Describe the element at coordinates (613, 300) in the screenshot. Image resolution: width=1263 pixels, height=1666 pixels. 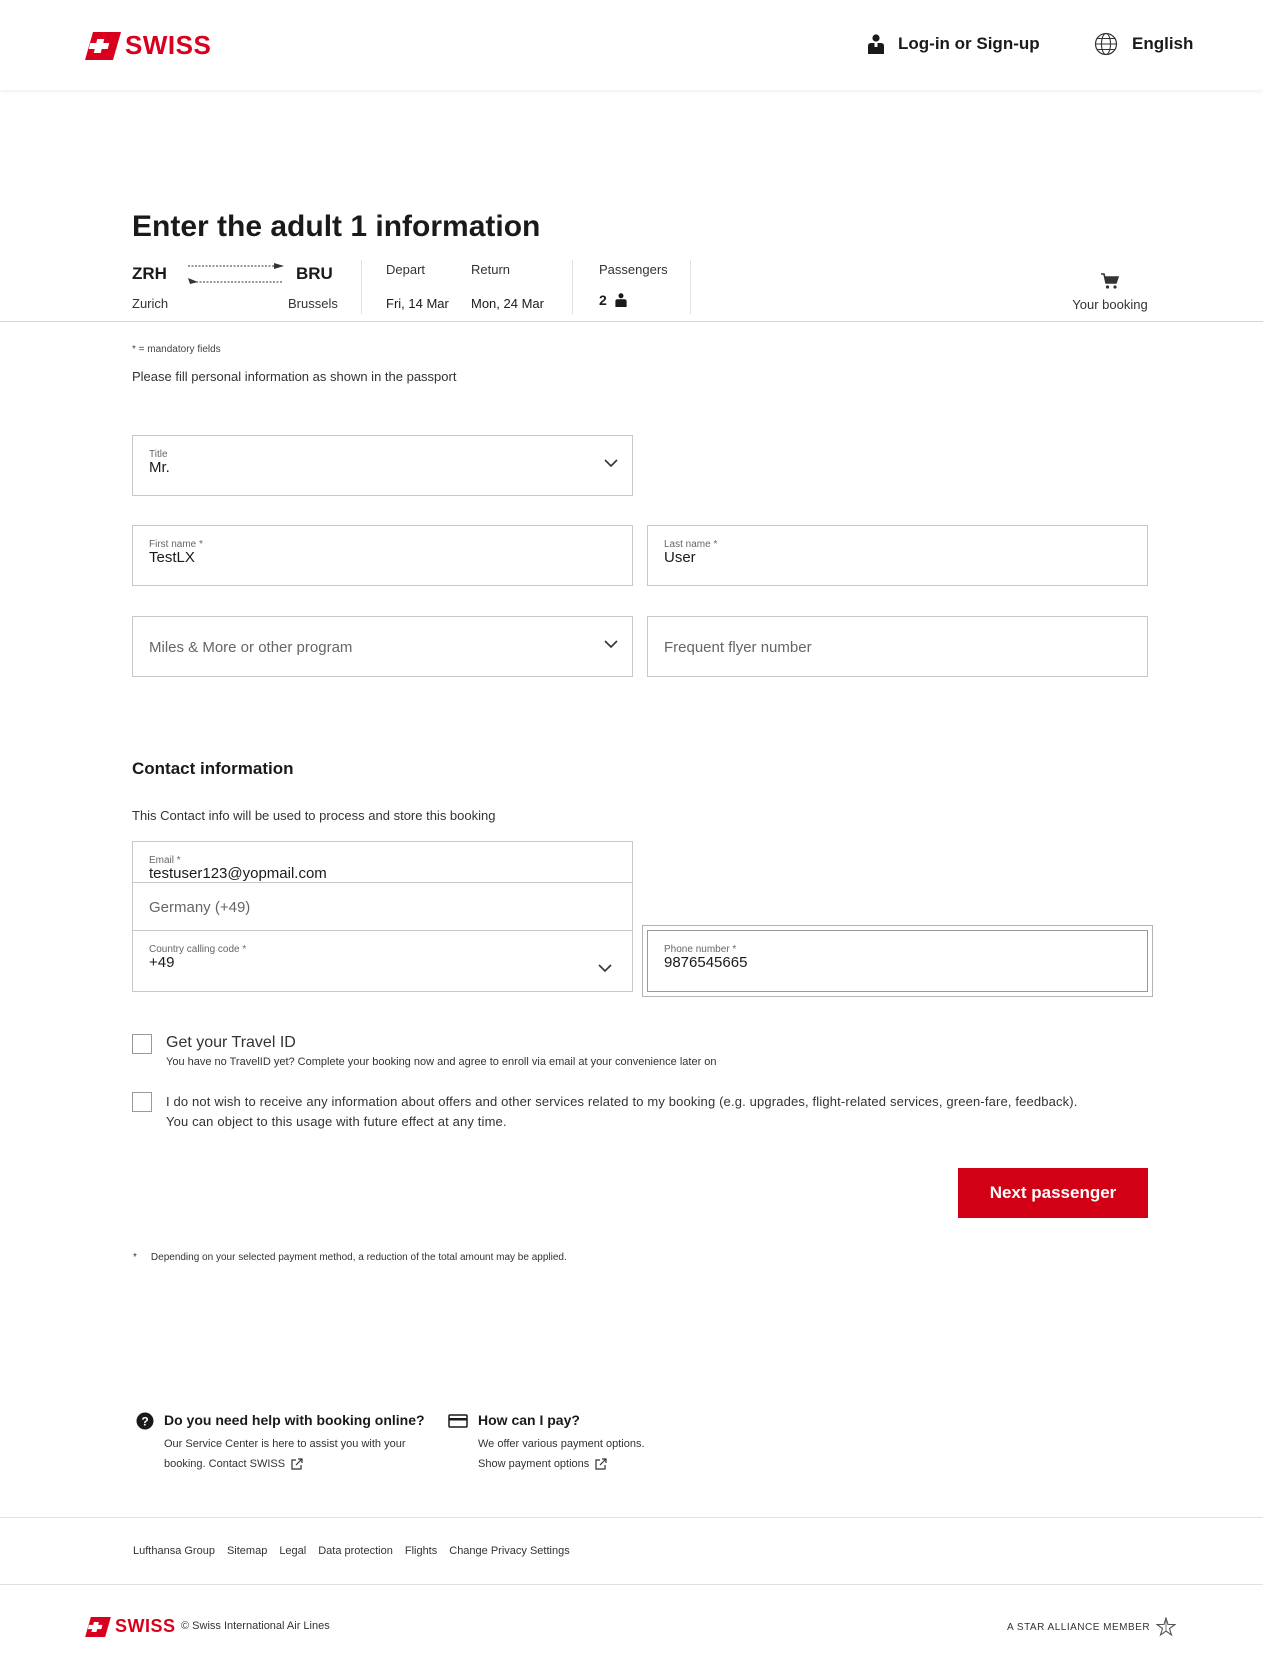
I see `passengers-count: 2` at that location.